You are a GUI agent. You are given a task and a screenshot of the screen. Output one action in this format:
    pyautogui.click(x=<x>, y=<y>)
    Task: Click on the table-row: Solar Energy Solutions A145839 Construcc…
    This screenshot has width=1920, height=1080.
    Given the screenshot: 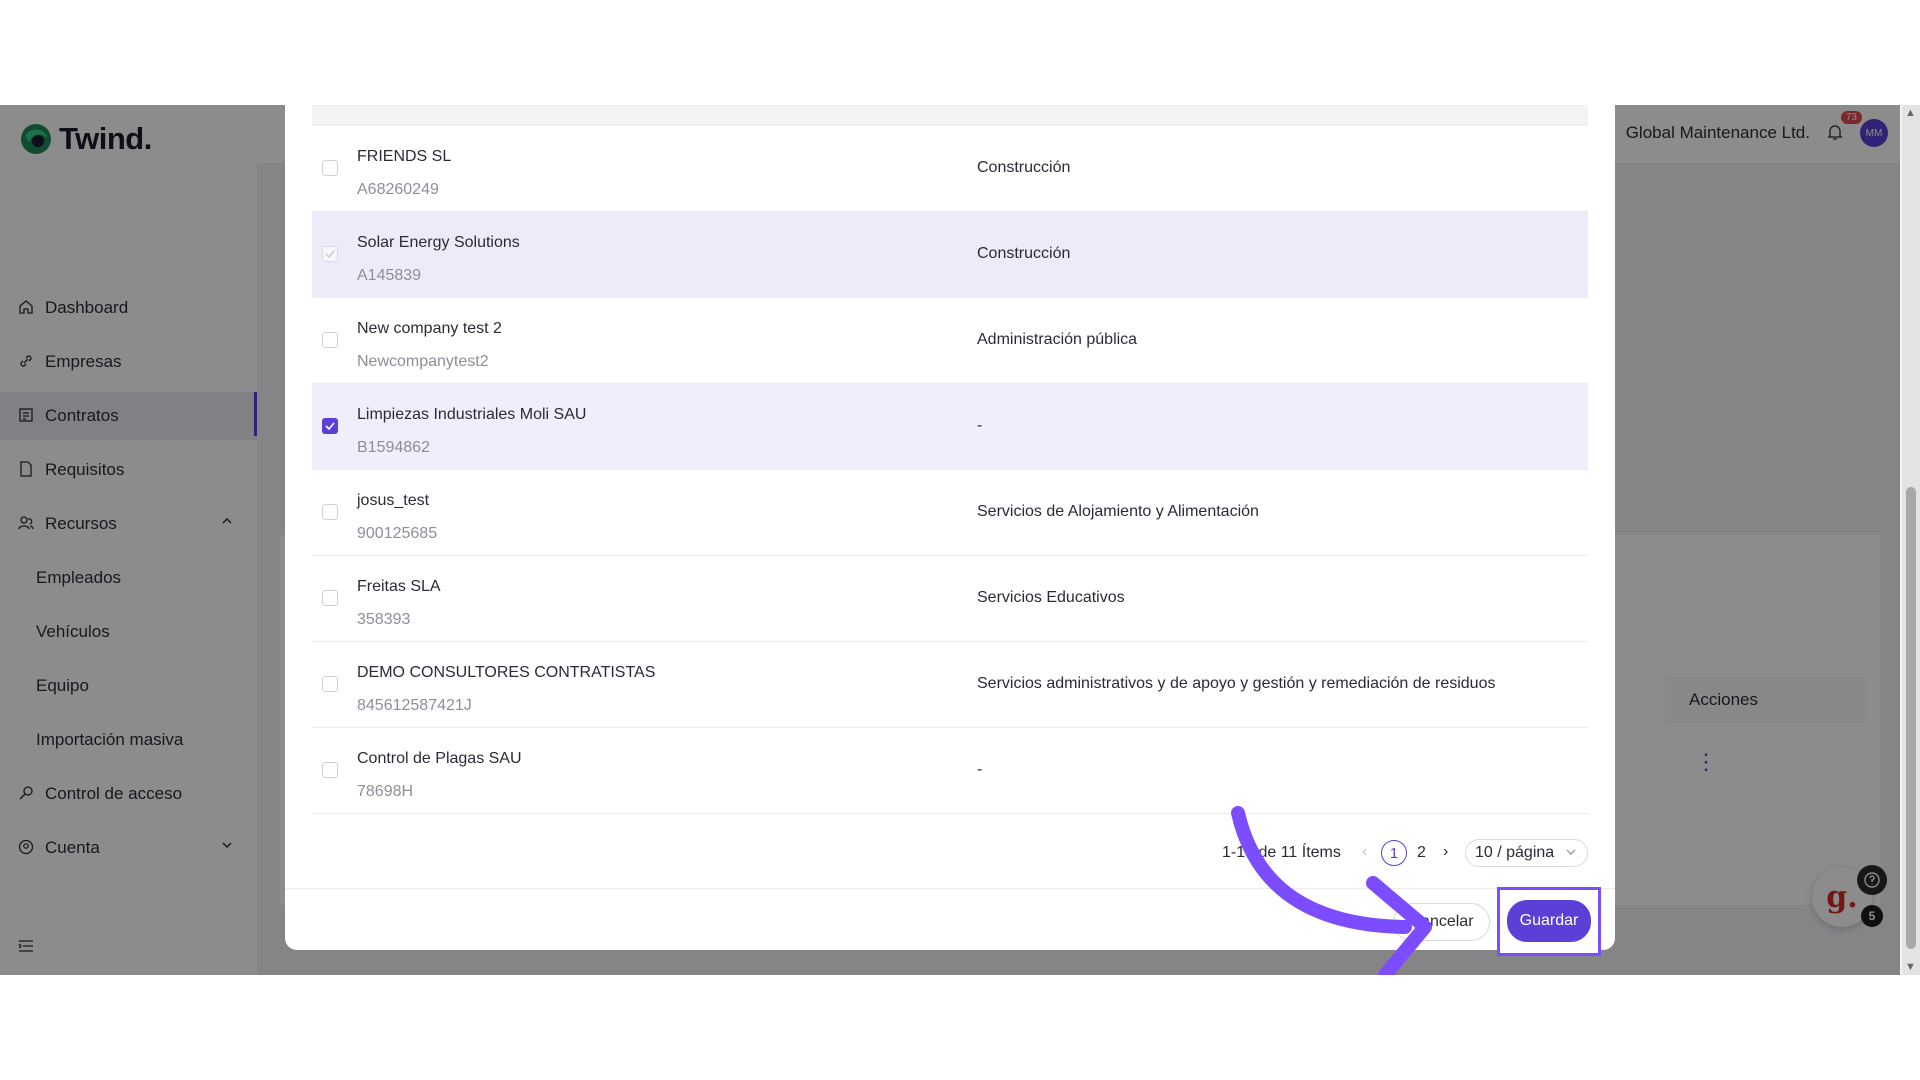 What is the action you would take?
    pyautogui.click(x=950, y=255)
    